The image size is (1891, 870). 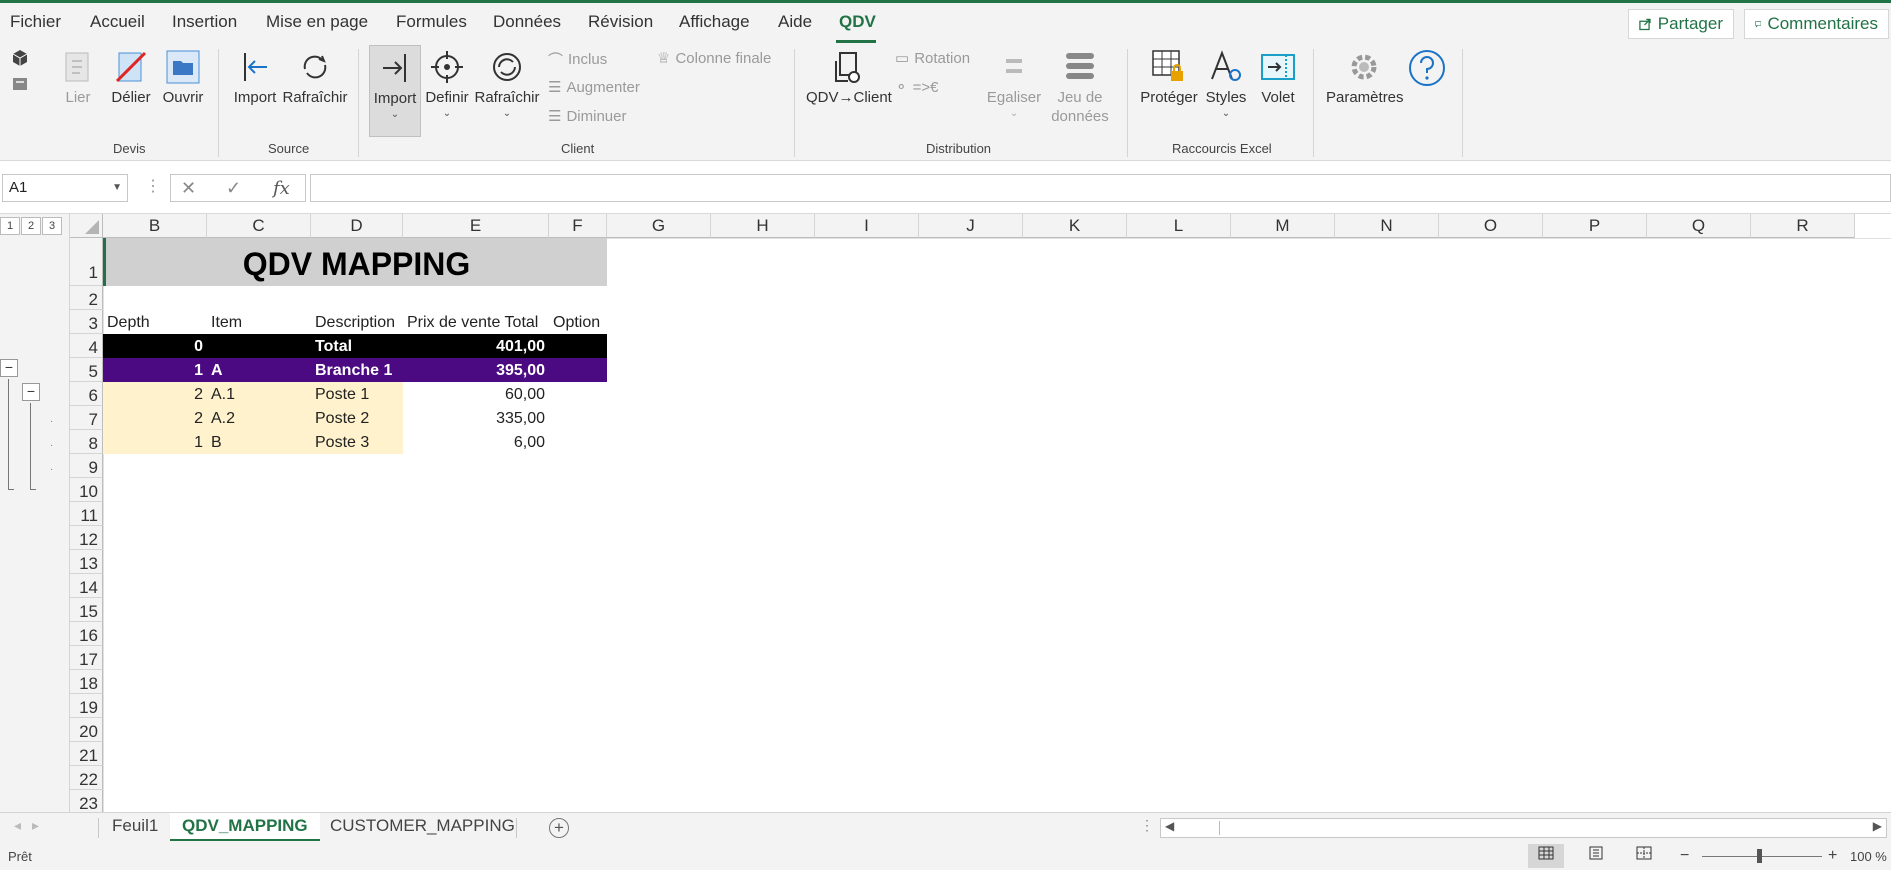 What do you see at coordinates (31, 226) in the screenshot?
I see `outline-level-2: 2` at bounding box center [31, 226].